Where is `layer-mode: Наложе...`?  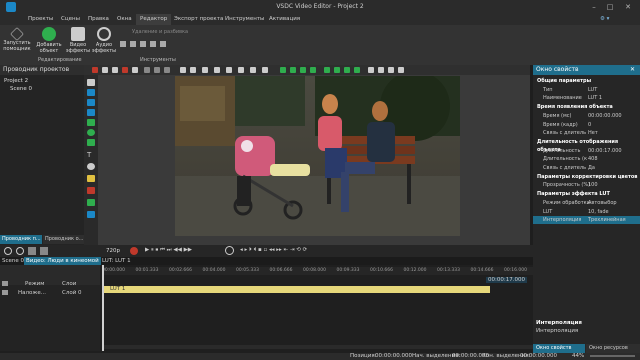 layer-mode: Наложе... is located at coordinates (32, 293).